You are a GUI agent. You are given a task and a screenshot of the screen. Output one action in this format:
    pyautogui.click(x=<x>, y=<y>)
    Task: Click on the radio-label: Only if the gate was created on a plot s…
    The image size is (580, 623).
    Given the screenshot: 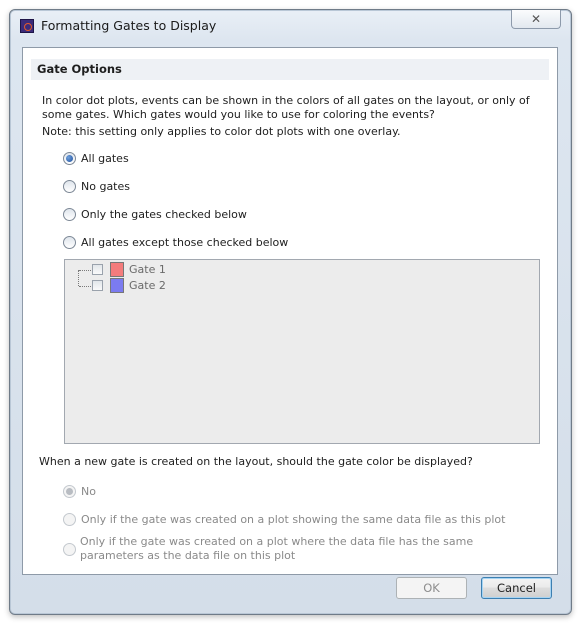 What is the action you would take?
    pyautogui.click(x=293, y=519)
    